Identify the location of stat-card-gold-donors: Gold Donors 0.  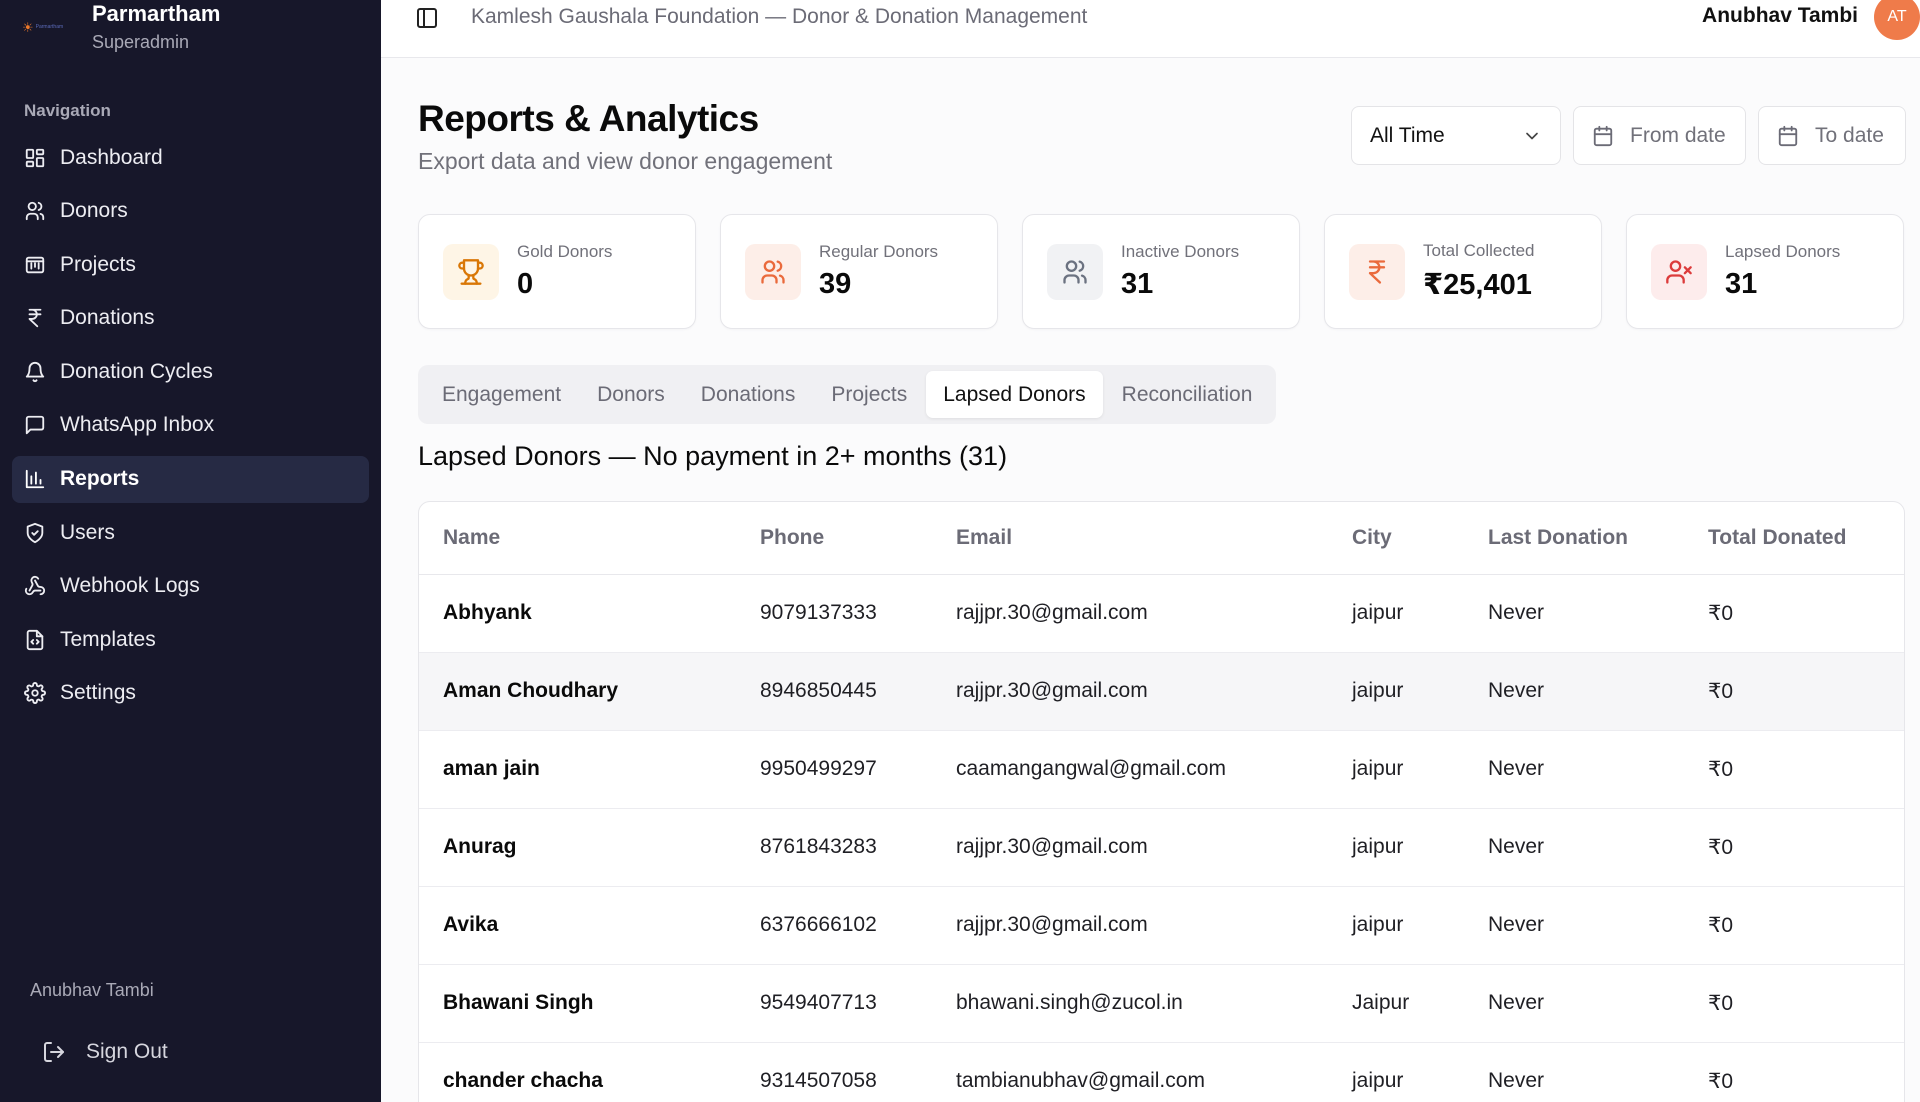
(557, 271).